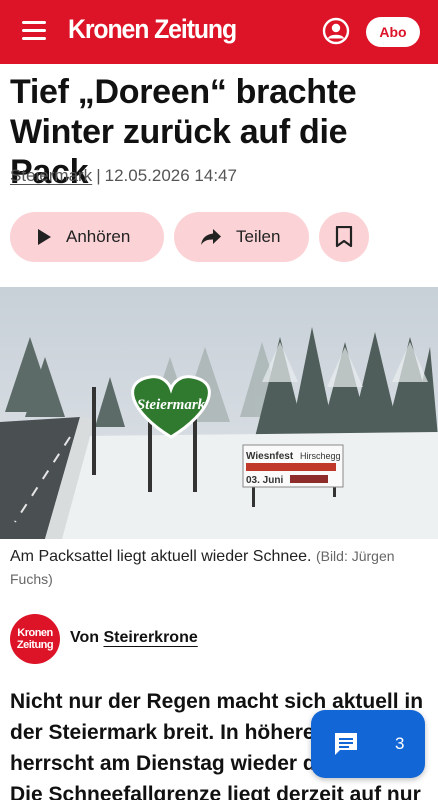  I want to click on bookmark-icon, so click(344, 237).